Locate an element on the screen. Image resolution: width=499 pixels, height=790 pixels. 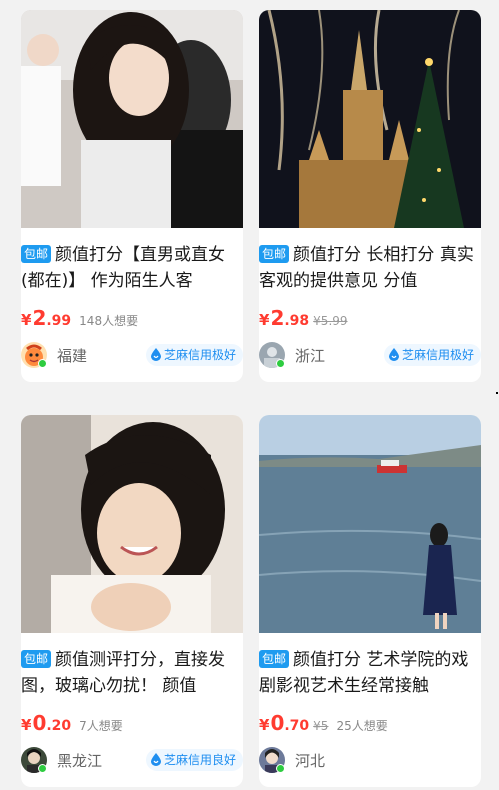
seller-region: 黑龙江 is located at coordinates (80, 761).